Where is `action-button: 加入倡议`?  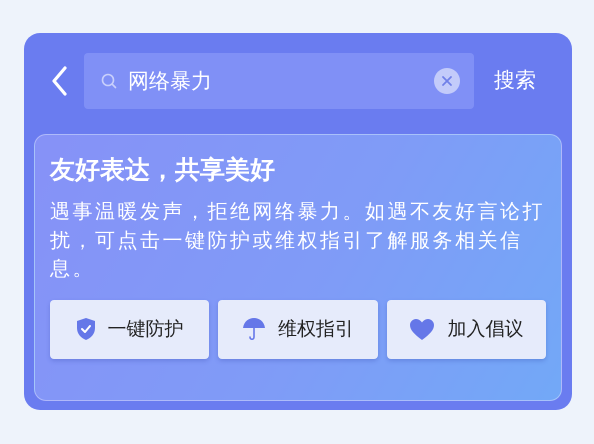
action-button: 加入倡议 is located at coordinates (466, 329).